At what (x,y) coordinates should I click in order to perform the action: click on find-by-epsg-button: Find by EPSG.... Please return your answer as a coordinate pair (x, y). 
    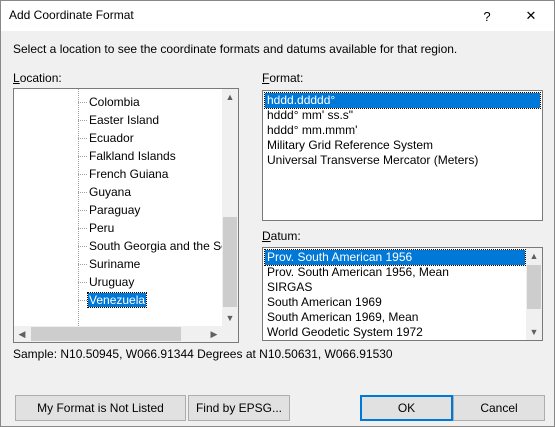
    Looking at the image, I should click on (239, 408).